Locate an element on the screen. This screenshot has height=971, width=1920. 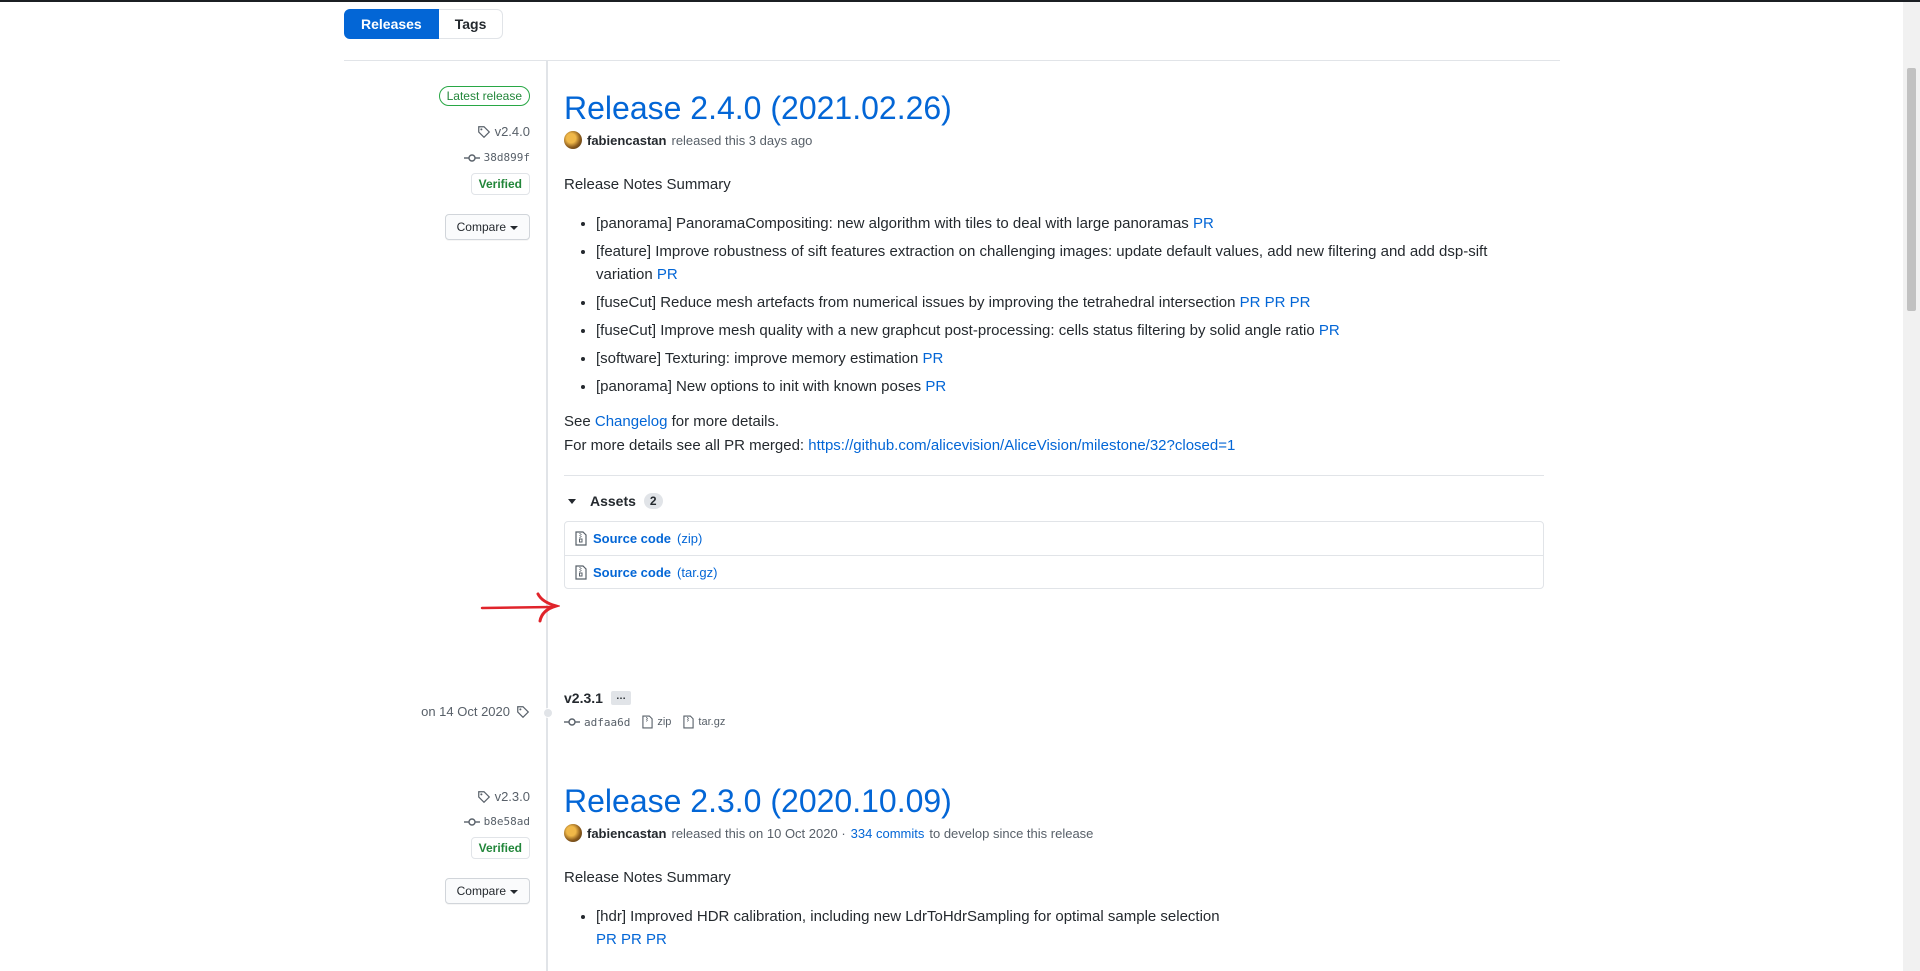
release2-released-text: released this on 10 Oct 2020 · is located at coordinates (758, 833).